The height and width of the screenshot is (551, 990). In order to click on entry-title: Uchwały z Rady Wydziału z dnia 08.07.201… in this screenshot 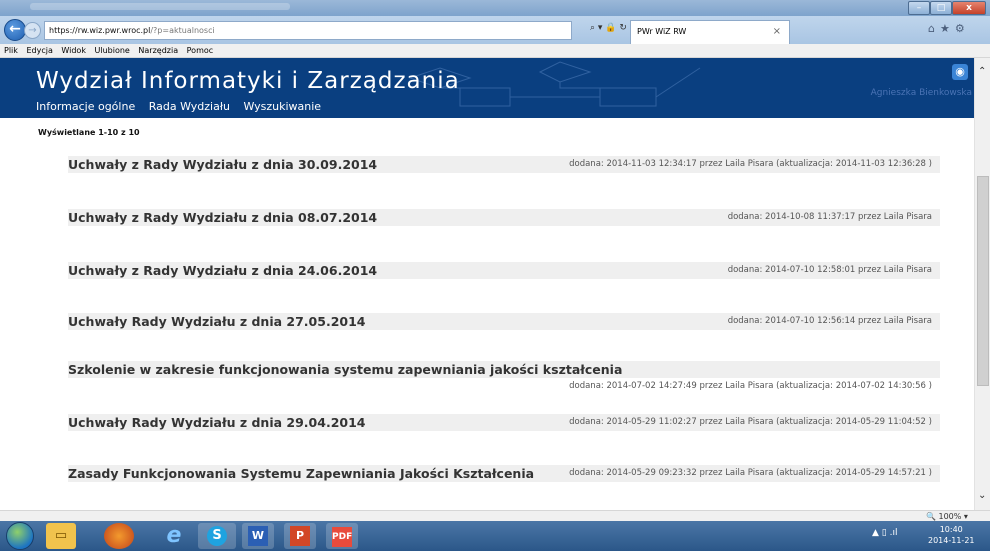, I will do `click(222, 217)`.